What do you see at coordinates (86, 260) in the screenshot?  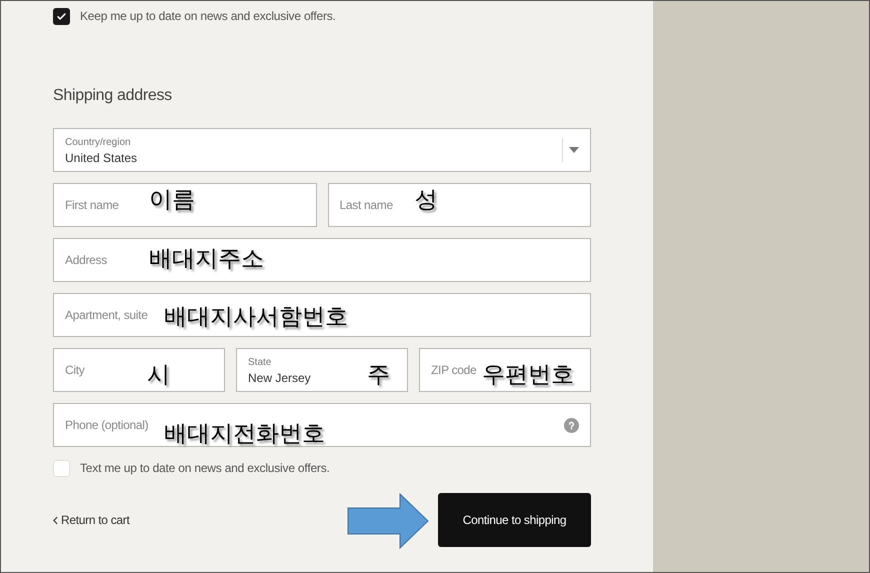 I see `placeholder-text: Address` at bounding box center [86, 260].